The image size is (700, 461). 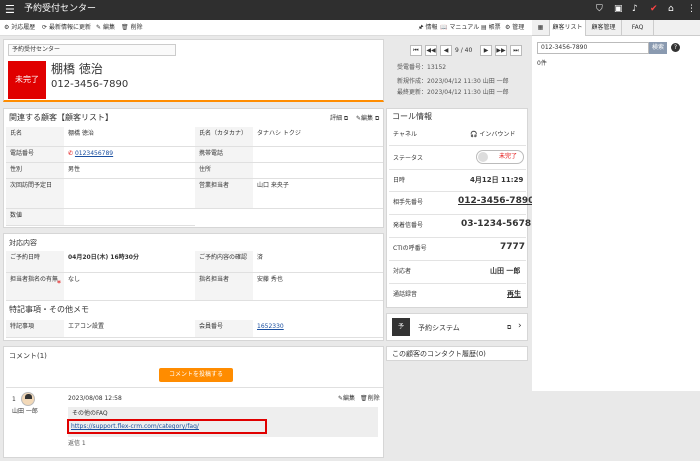 What do you see at coordinates (224, 287) in the screenshot?
I see `label-nominee: 指名担当者` at bounding box center [224, 287].